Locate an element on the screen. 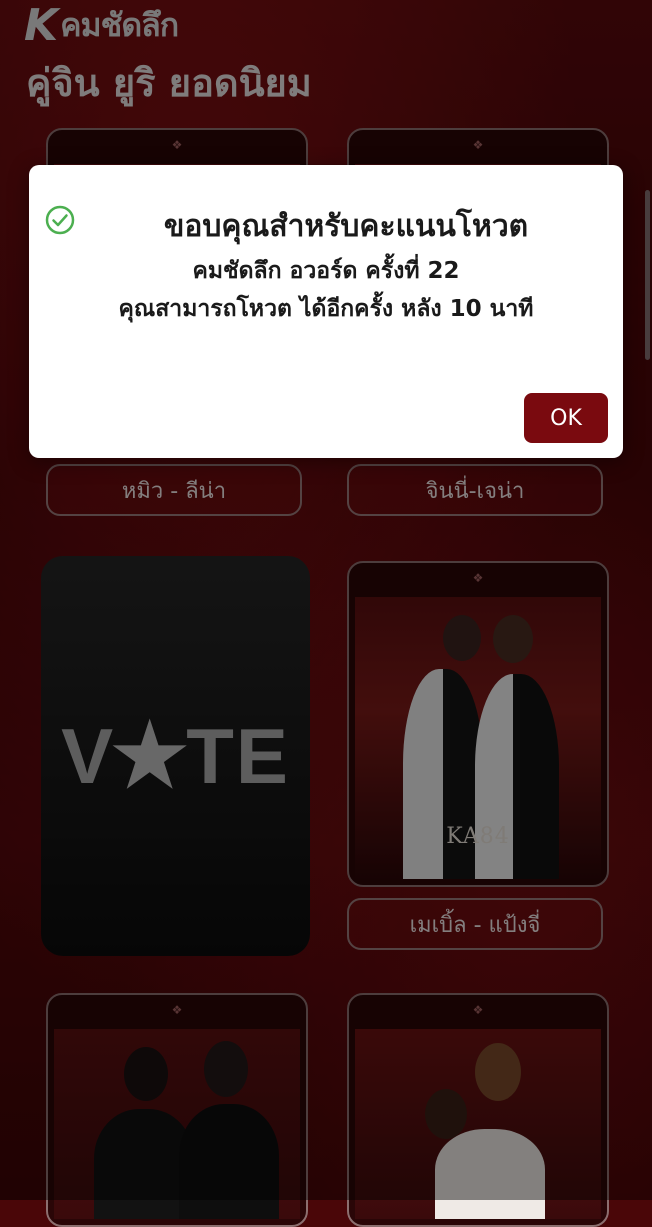 This screenshot has height=1227, width=652. dialog-cooldown-text: คุณสามารถโหวต ได้อีกครั้ง หลัง 10 นาที is located at coordinates (326, 309).